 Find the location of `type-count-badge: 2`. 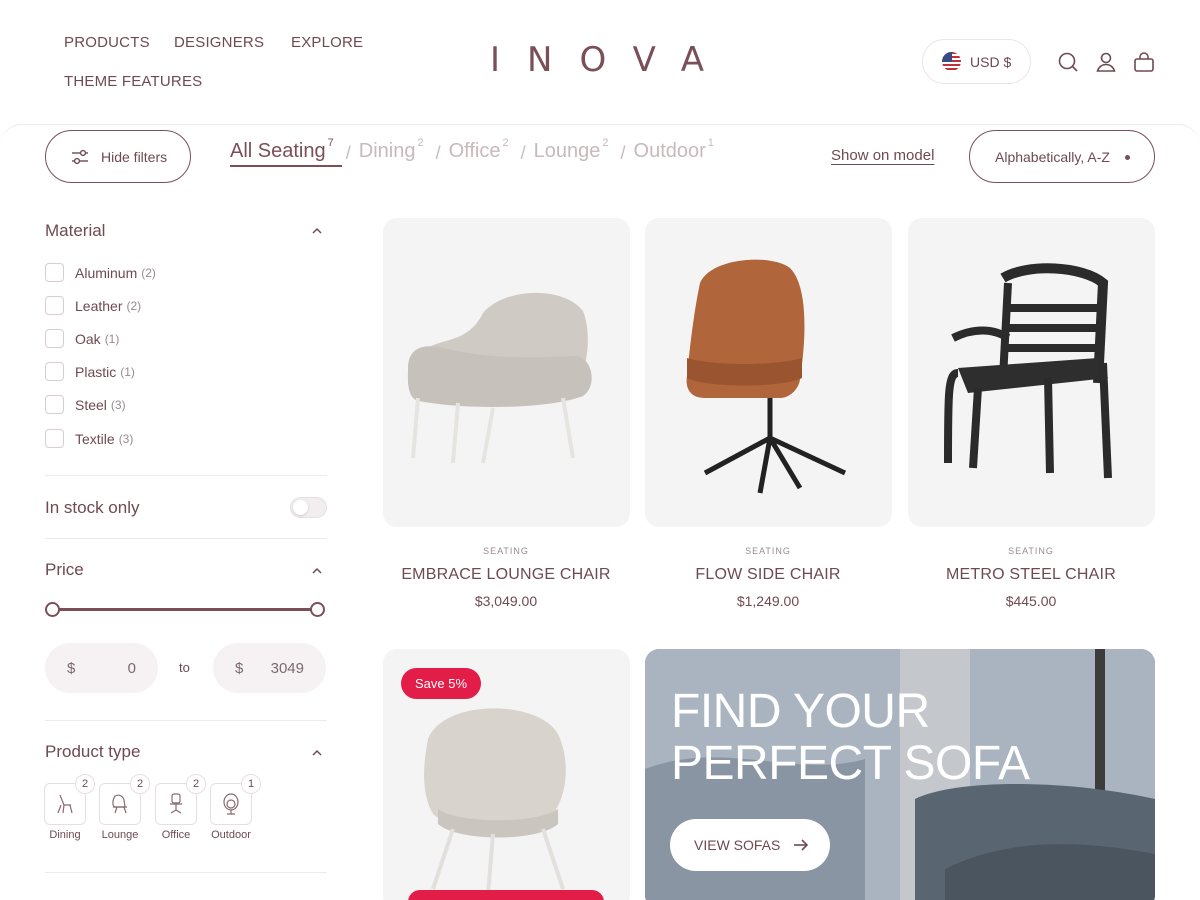

type-count-badge: 2 is located at coordinates (140, 784).